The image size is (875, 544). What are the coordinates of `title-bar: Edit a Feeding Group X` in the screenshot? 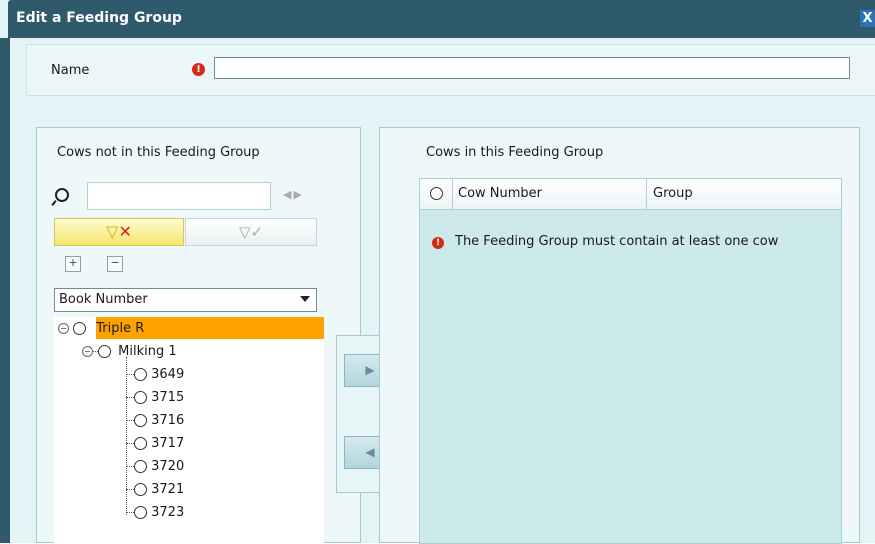 It's located at (441, 19).